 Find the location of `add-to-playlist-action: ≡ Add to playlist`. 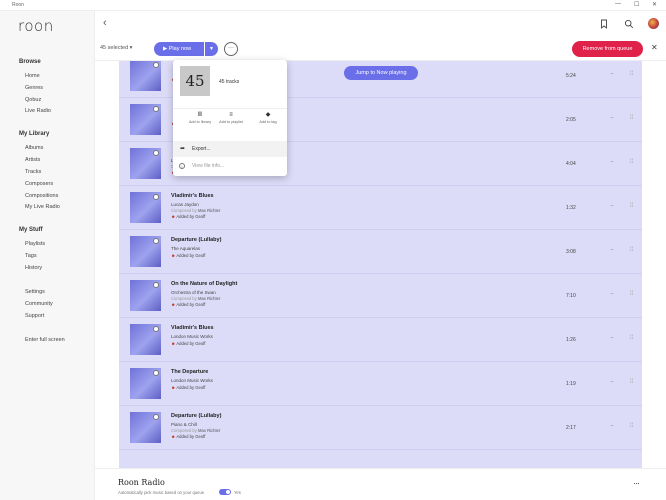

add-to-playlist-action: ≡ Add to playlist is located at coordinates (231, 118).